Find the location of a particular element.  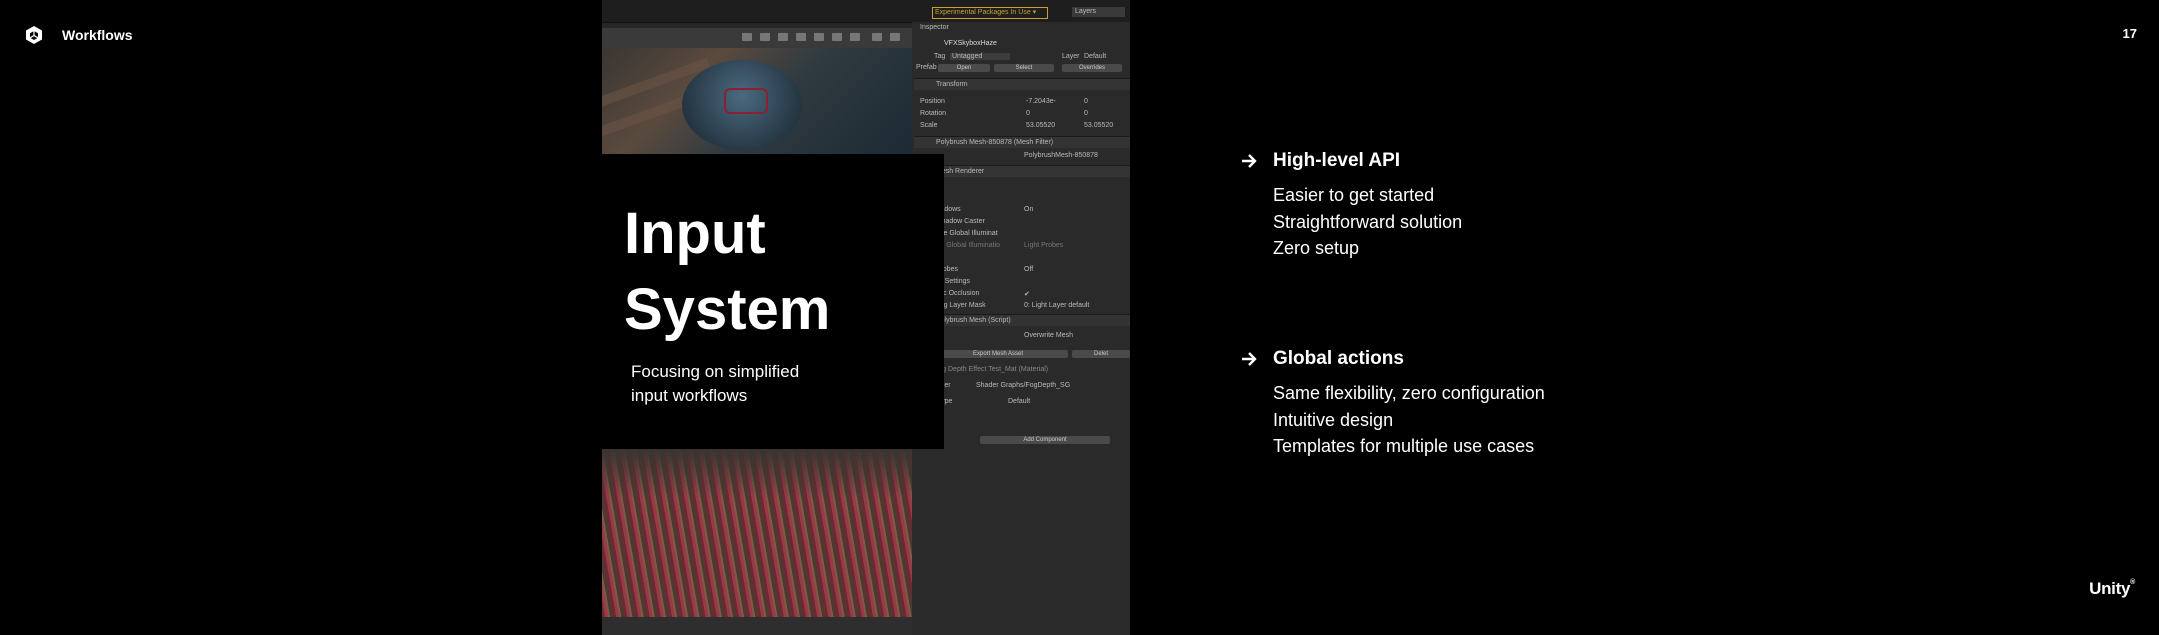

scene-view-bottom is located at coordinates (757, 533).